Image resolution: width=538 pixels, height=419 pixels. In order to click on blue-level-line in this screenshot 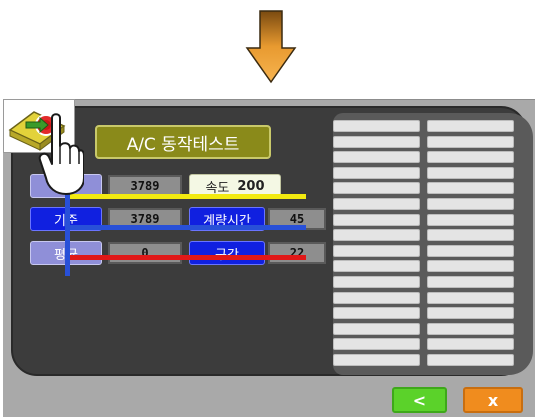, I will do `click(188, 227)`.